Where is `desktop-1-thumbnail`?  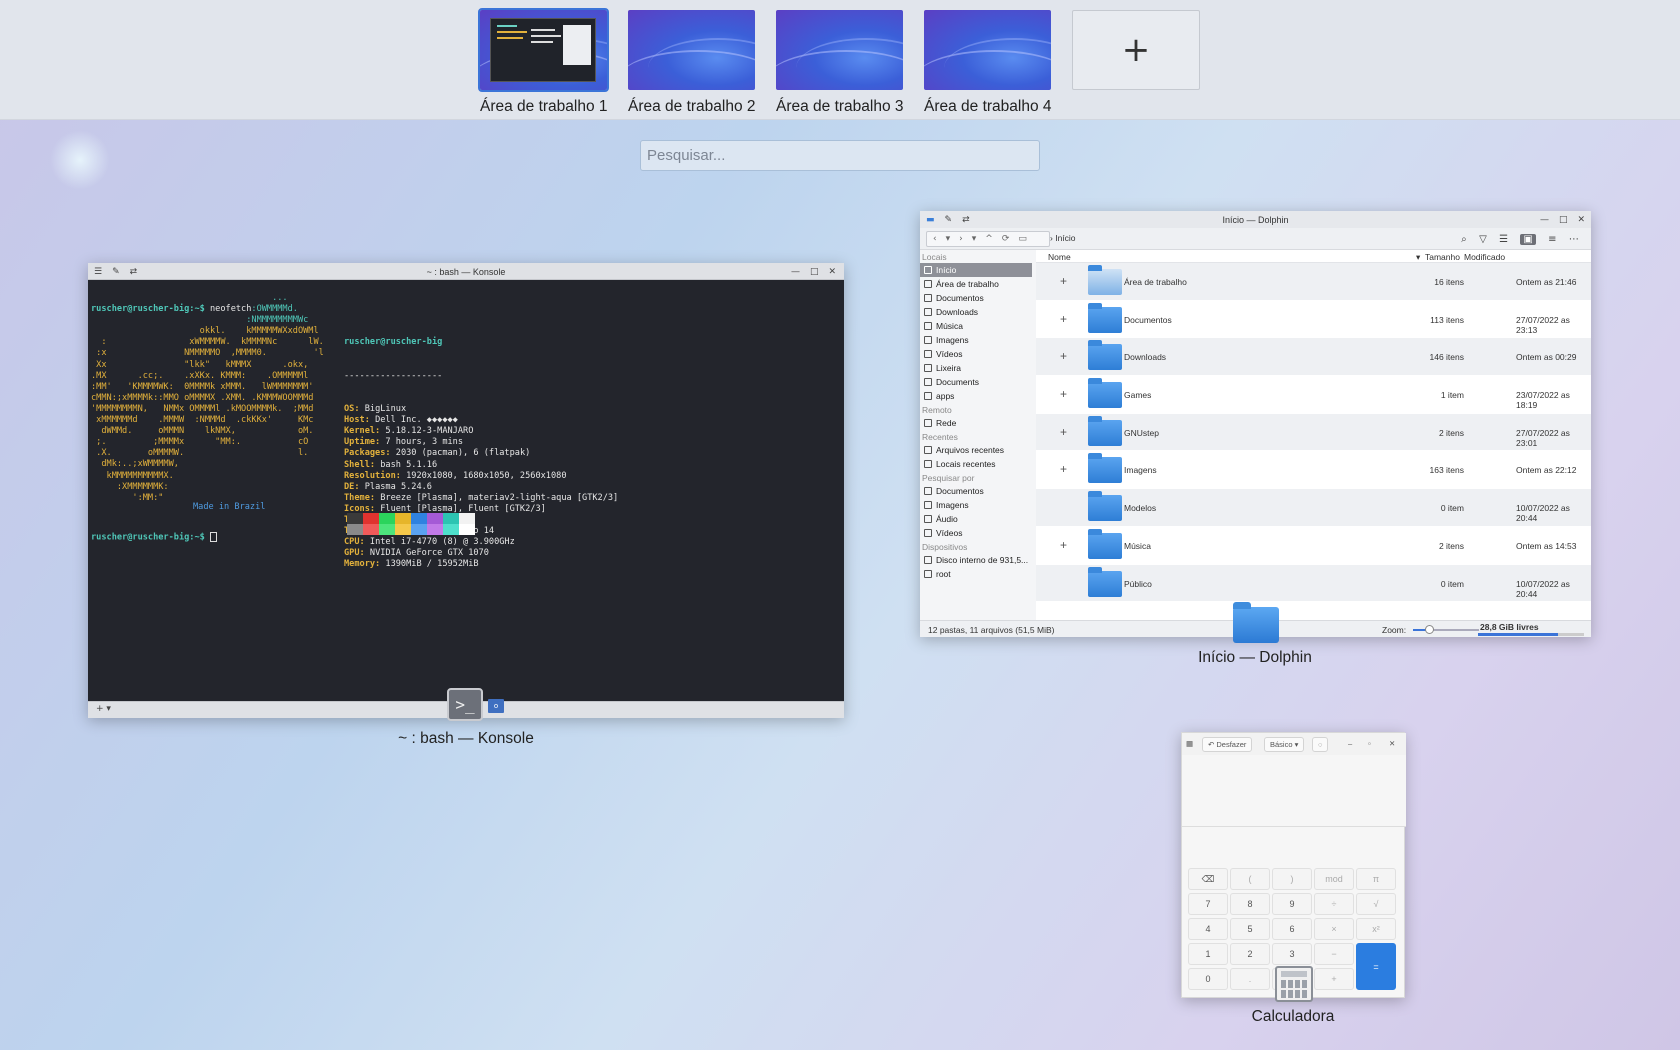 desktop-1-thumbnail is located at coordinates (543, 50).